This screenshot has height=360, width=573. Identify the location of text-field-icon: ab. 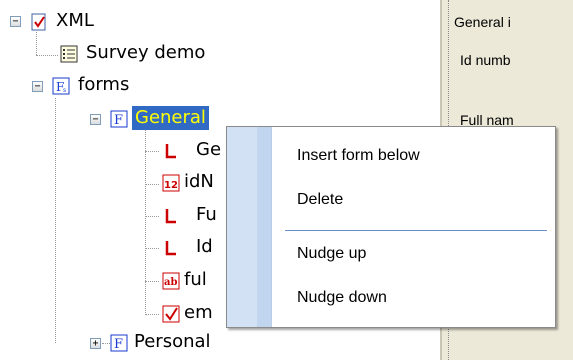
(171, 281).